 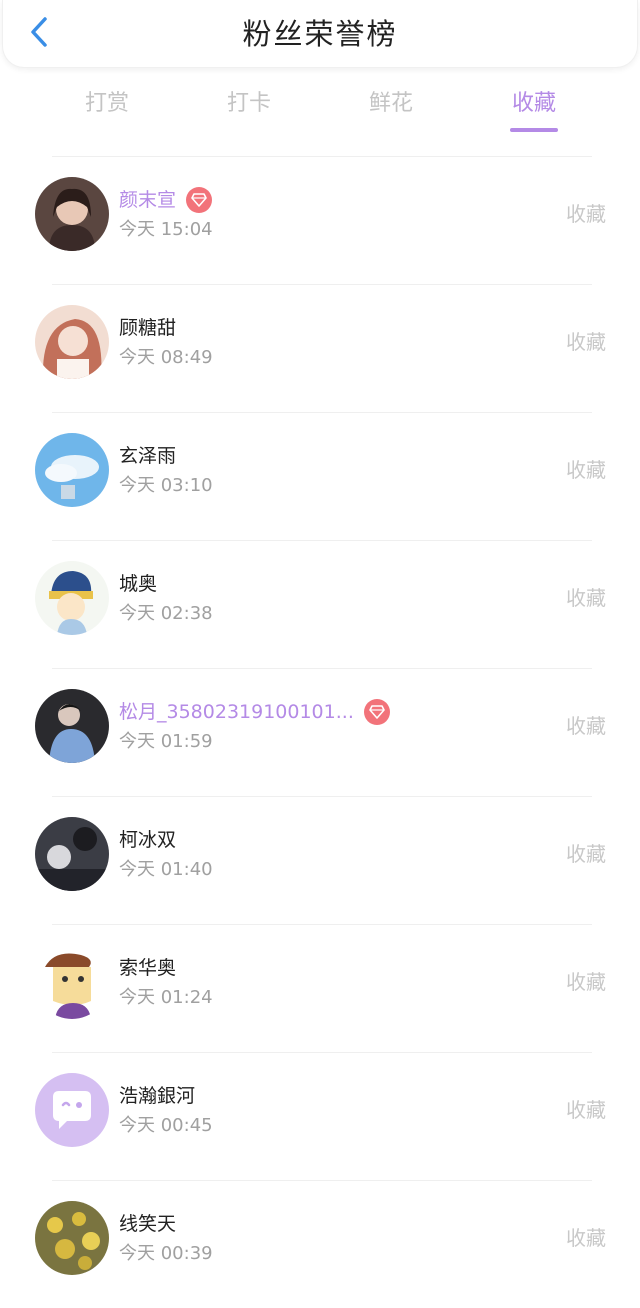 I want to click on page-title: 粉丝荣誉榜, so click(x=320, y=34).